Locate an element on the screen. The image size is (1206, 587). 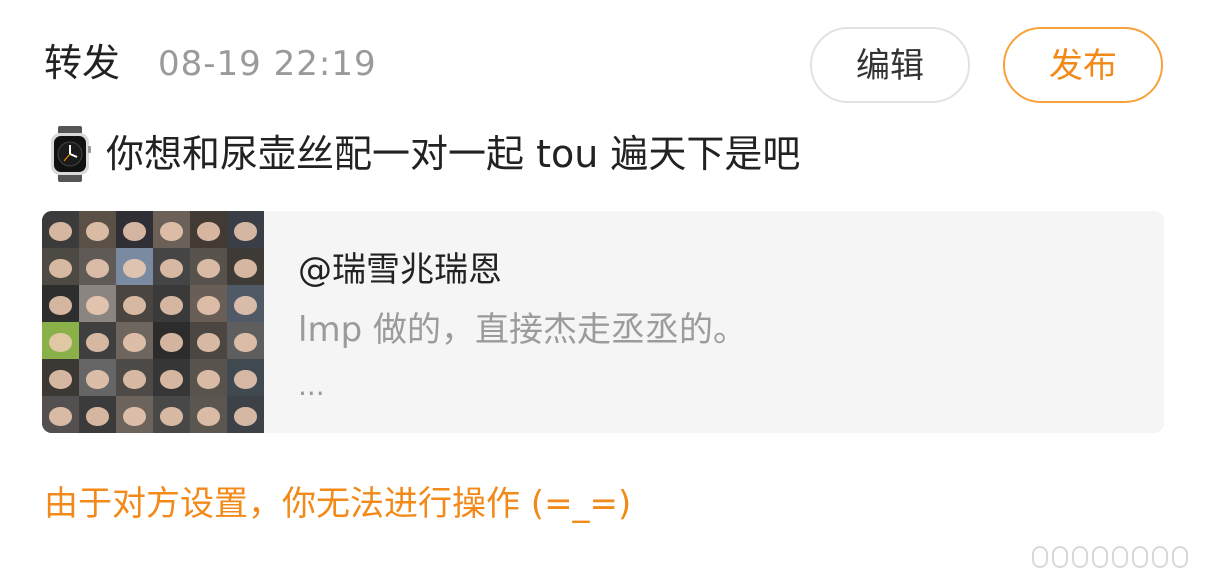
post-timestamp: 08-19 22:19 is located at coordinates (267, 64).